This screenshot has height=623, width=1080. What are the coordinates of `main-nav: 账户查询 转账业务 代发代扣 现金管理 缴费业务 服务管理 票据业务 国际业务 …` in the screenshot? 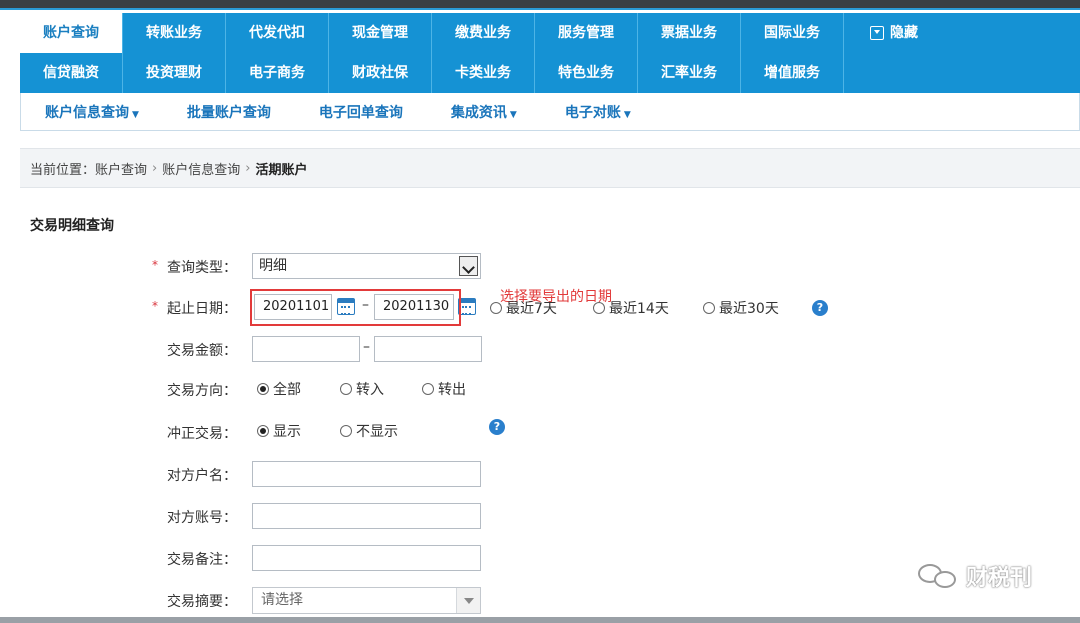 It's located at (550, 53).